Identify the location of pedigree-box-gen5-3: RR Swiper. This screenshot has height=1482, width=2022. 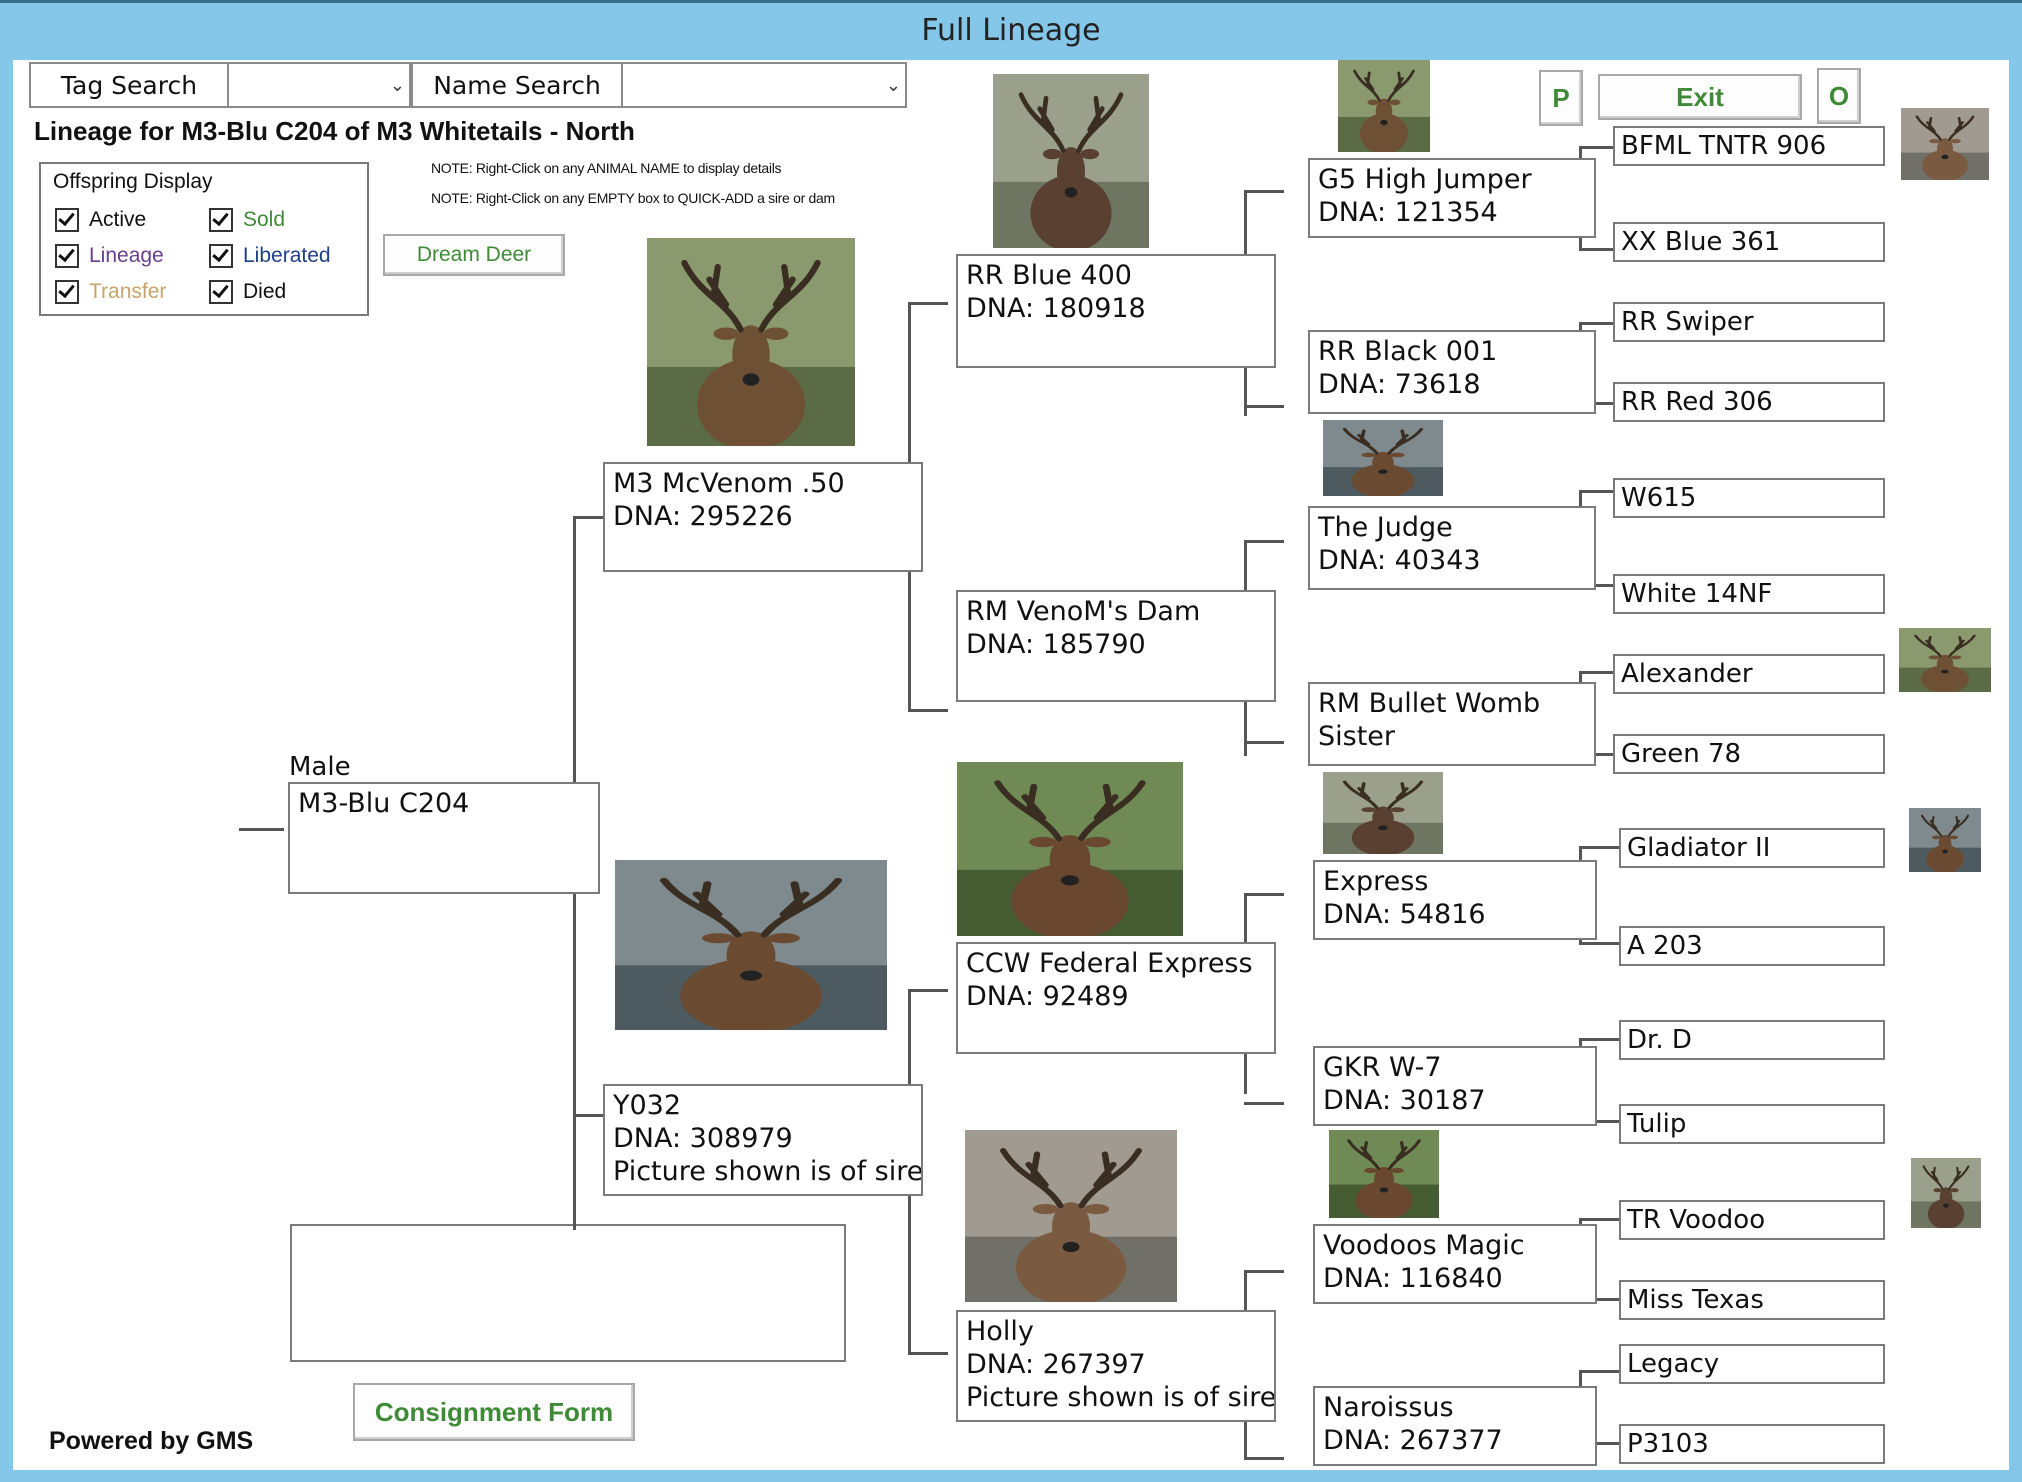
(1749, 322).